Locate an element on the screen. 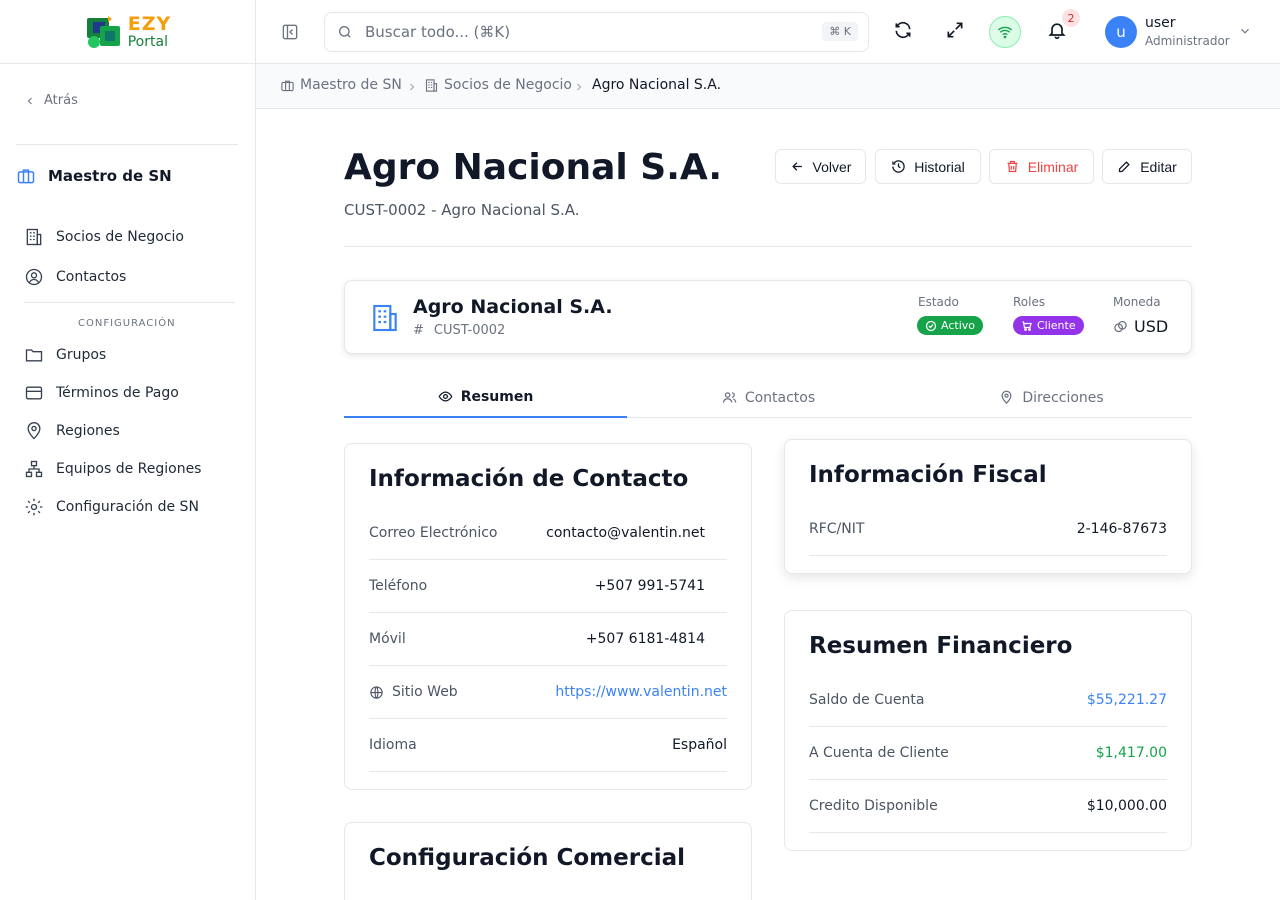 This screenshot has width=1280, height=900. back-button: Volver is located at coordinates (820, 166).